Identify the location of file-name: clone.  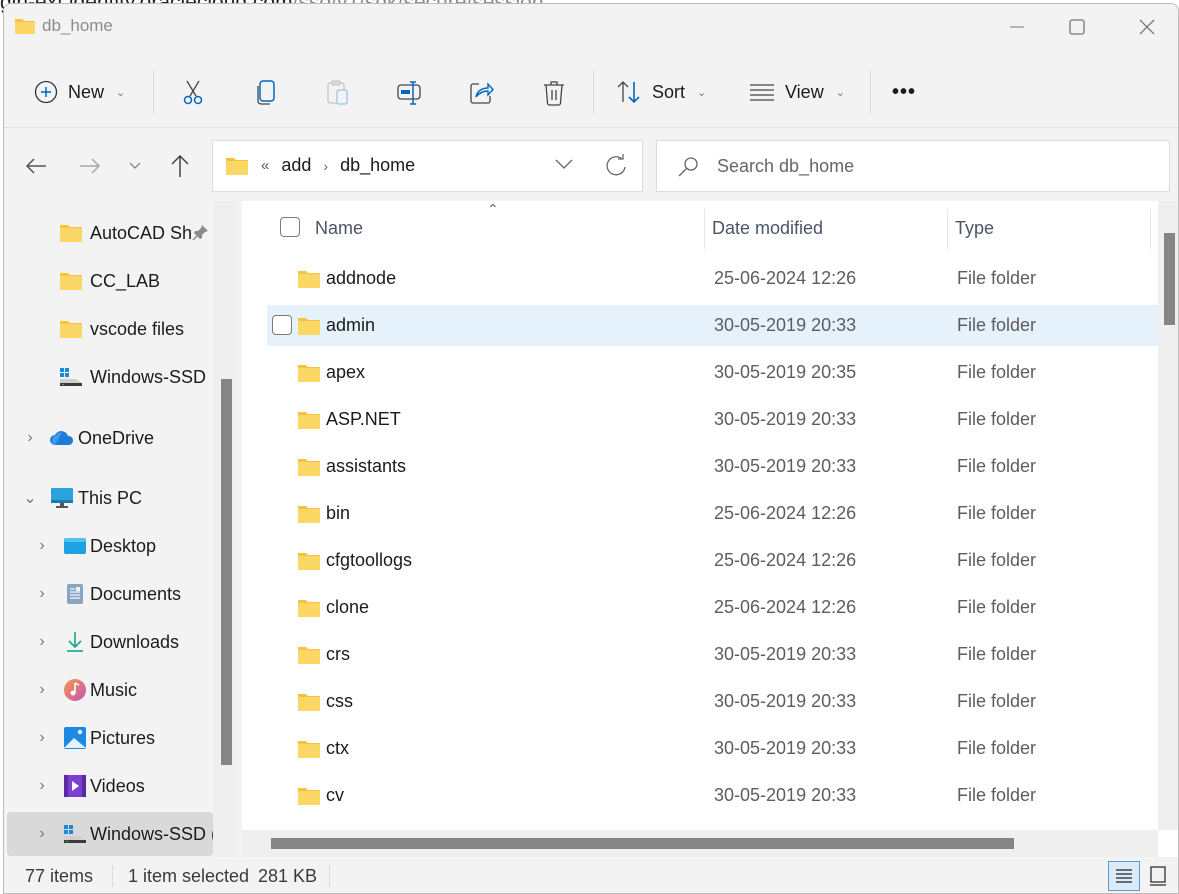
(348, 607).